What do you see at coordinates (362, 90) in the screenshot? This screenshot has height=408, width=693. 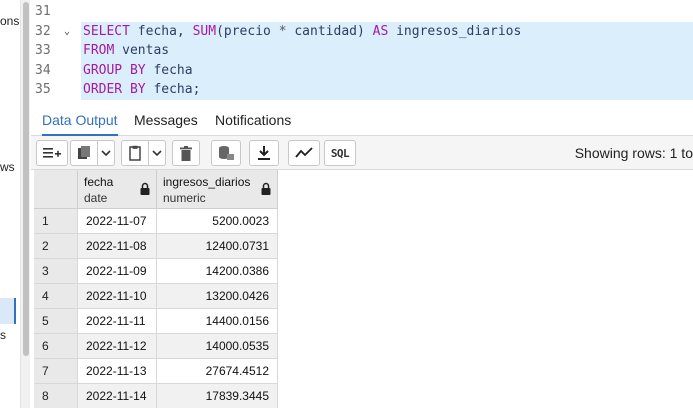 I see `code-line: 35 ORDER BY fecha;` at bounding box center [362, 90].